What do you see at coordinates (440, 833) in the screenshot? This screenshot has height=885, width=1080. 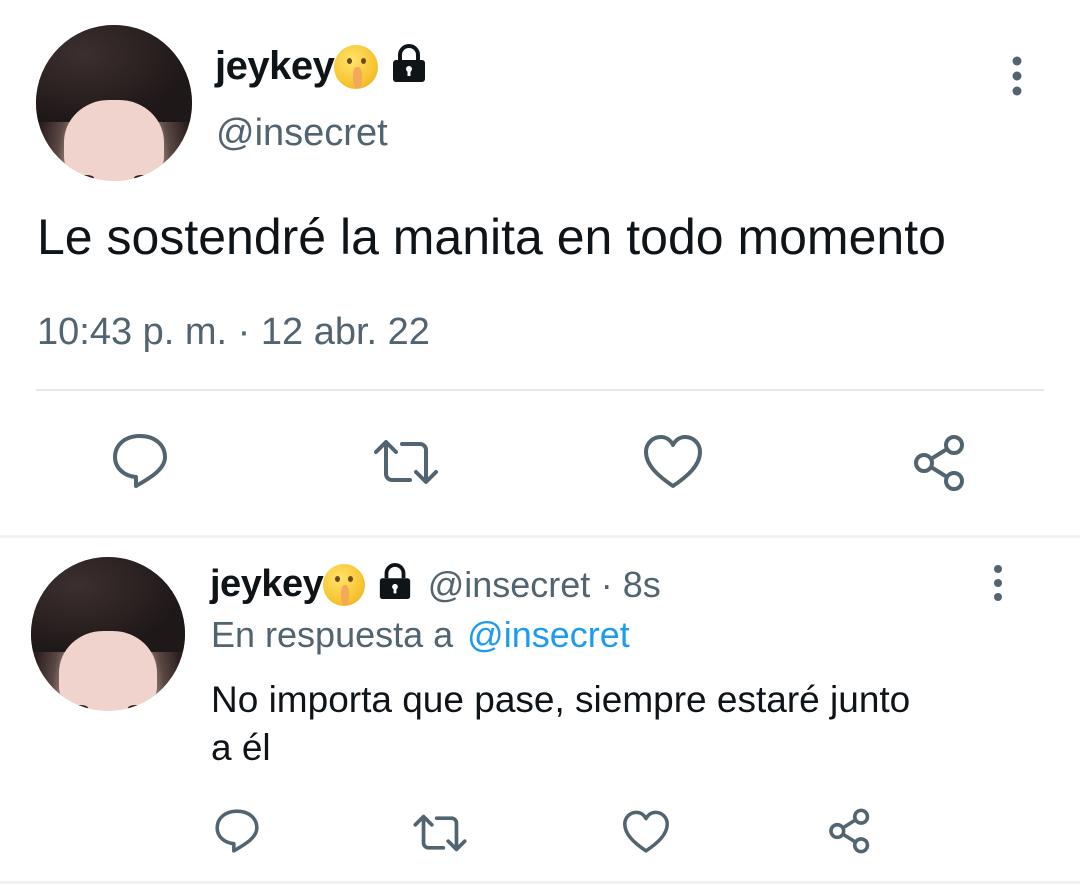 I see `reply-retweet-icon` at bounding box center [440, 833].